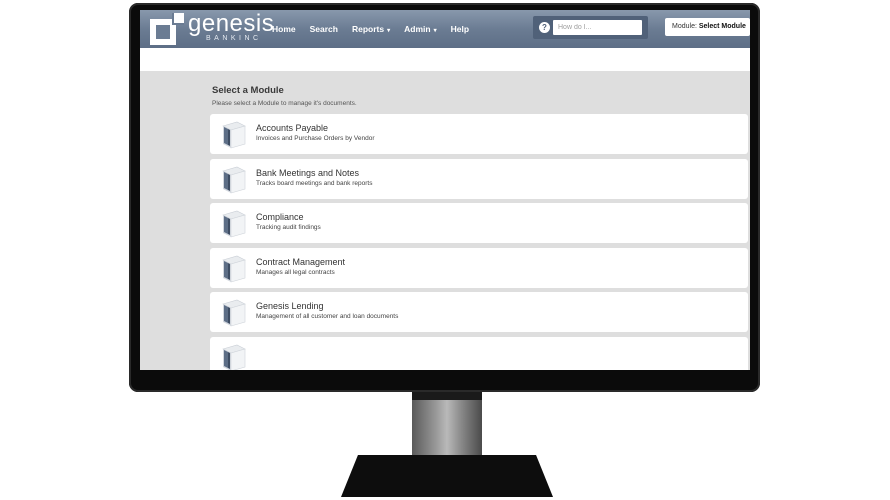 Image resolution: width=890 pixels, height=500 pixels. What do you see at coordinates (597, 27) in the screenshot?
I see `how-do-i-search-input` at bounding box center [597, 27].